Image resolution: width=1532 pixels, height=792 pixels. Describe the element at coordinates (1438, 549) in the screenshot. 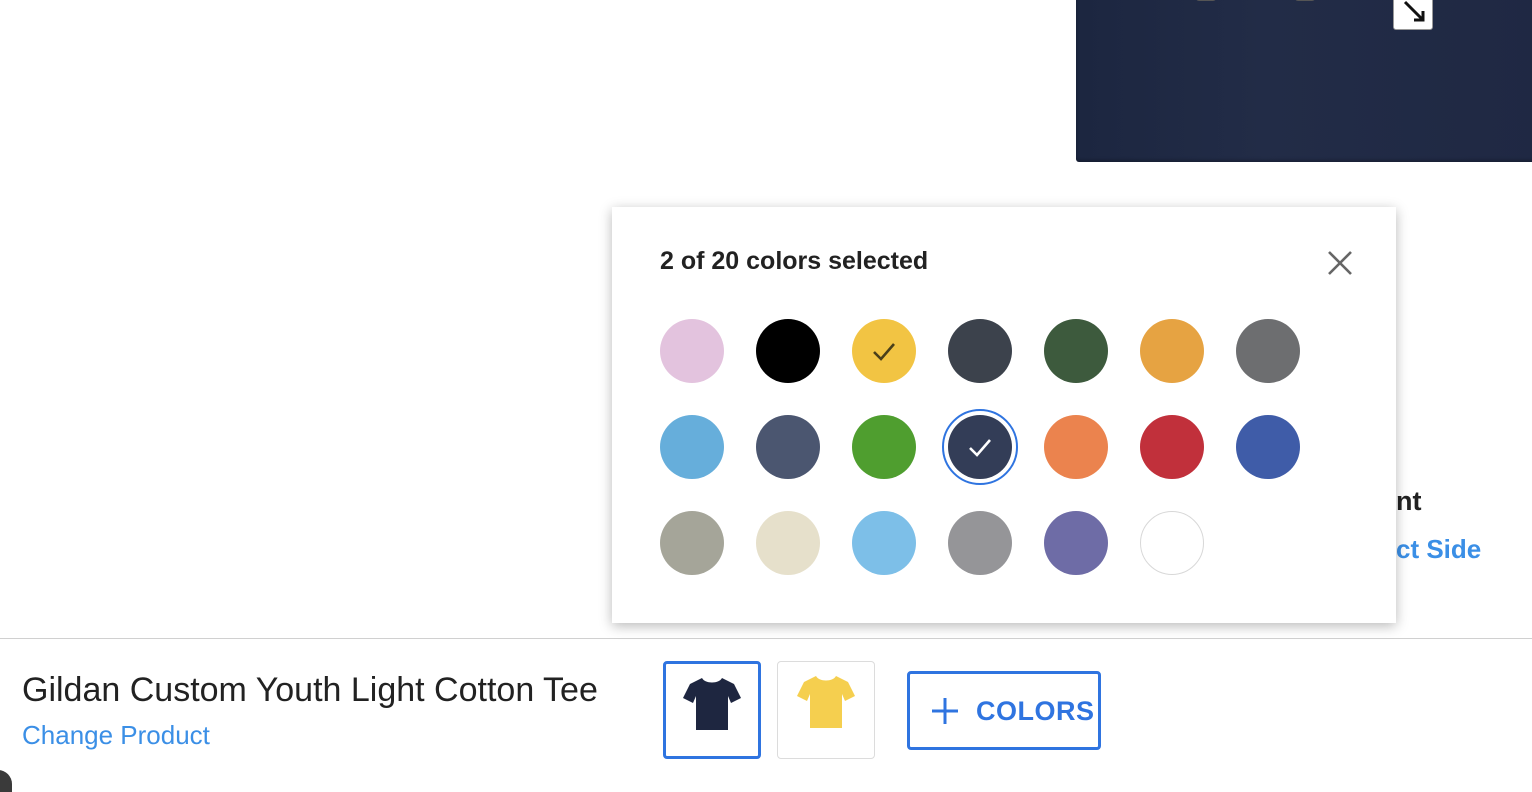

I see `select-side-link: ct Side` at that location.